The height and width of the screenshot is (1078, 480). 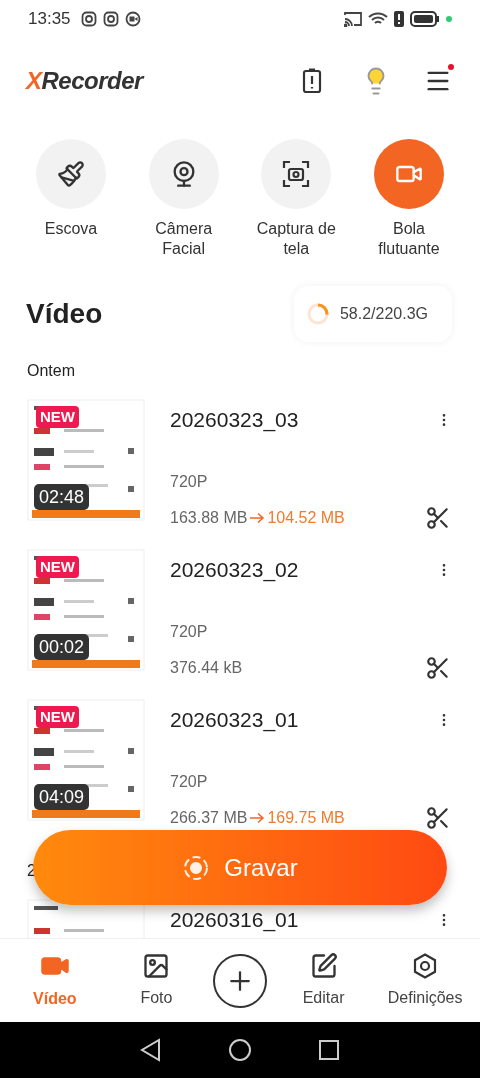 I want to click on video-duration: 04:09, so click(x=62, y=797).